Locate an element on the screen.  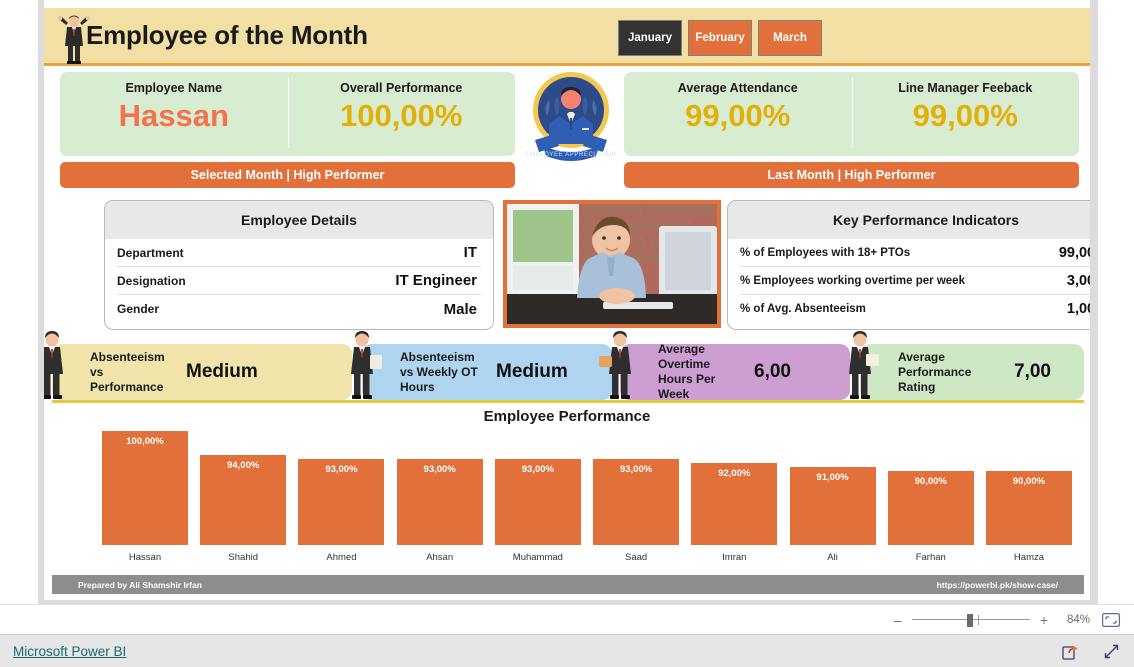
kpi-label: Employee Name is located at coordinates (174, 88).